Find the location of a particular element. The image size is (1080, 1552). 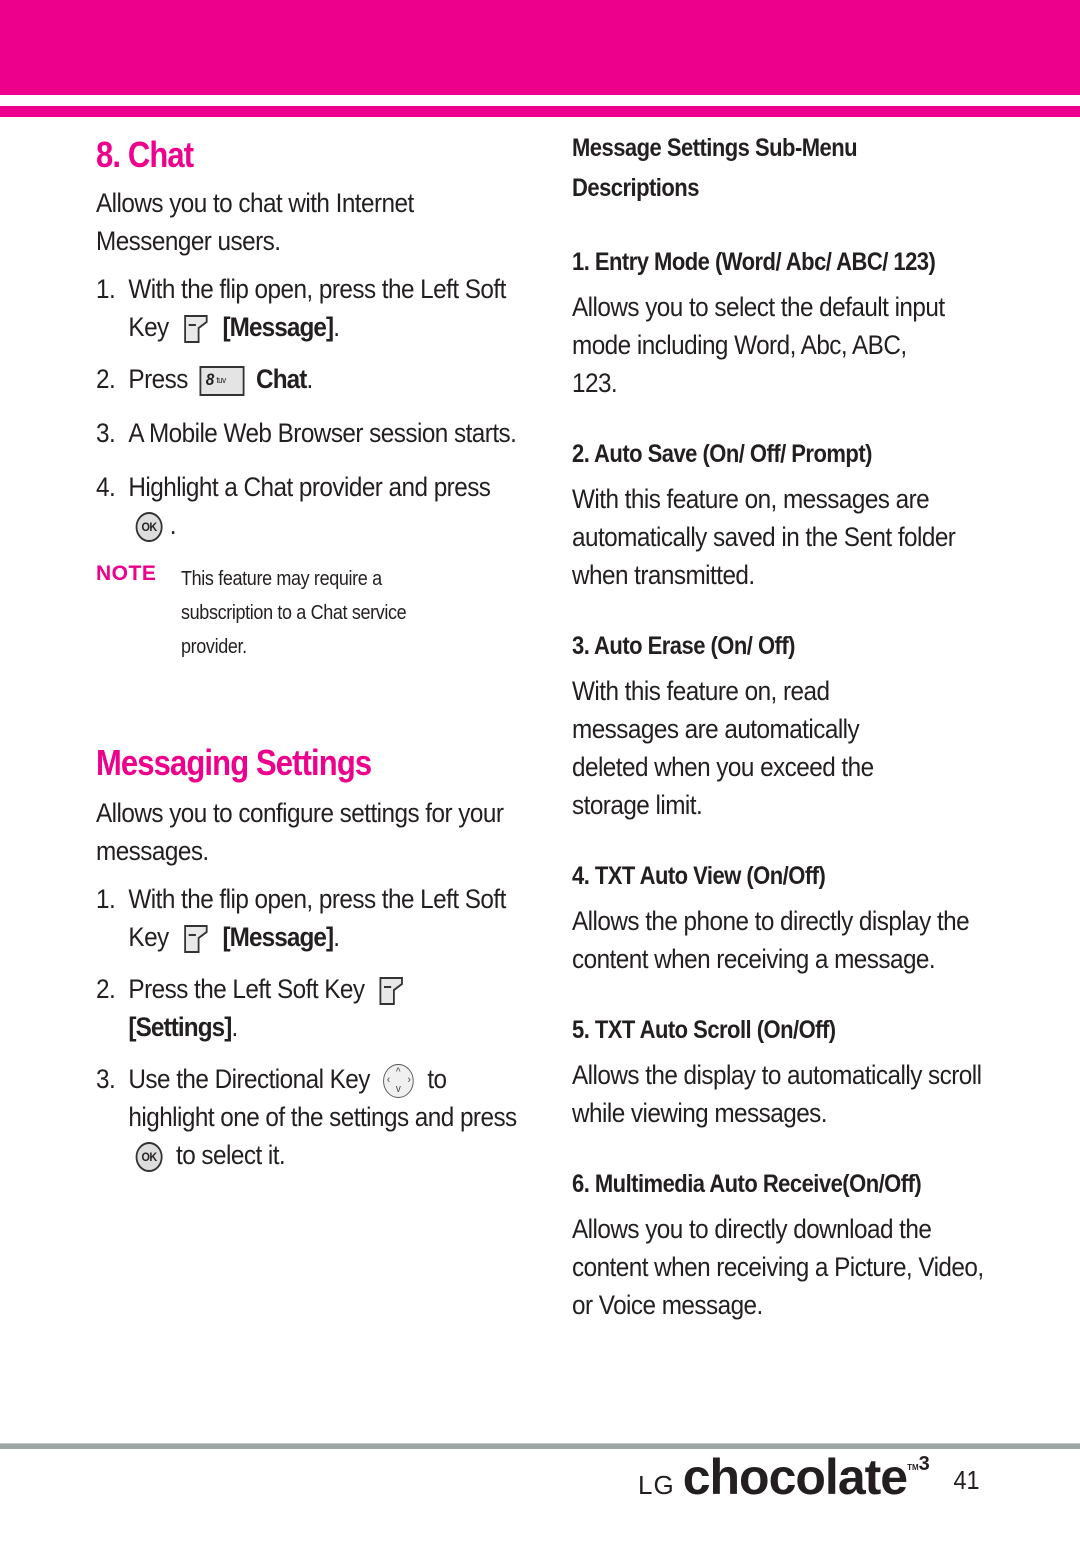

header-stripe is located at coordinates (540, 111).